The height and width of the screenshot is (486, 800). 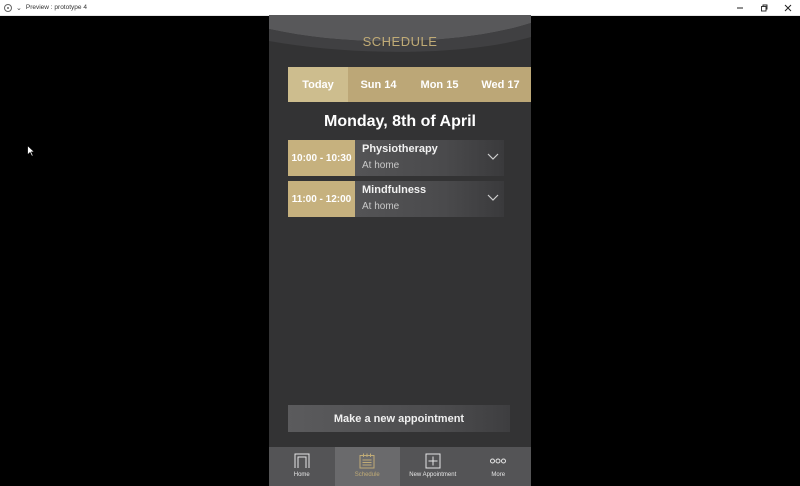 What do you see at coordinates (498, 475) in the screenshot?
I see `nav-label: More` at bounding box center [498, 475].